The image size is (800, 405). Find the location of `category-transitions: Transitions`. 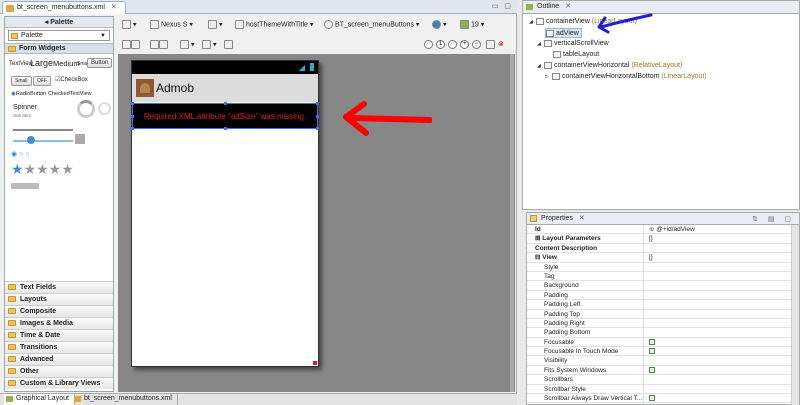

category-transitions: Transitions is located at coordinates (59, 347).